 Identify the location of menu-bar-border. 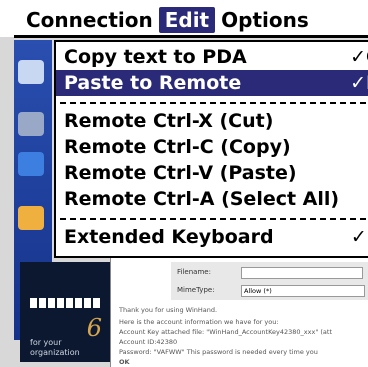
(191, 36).